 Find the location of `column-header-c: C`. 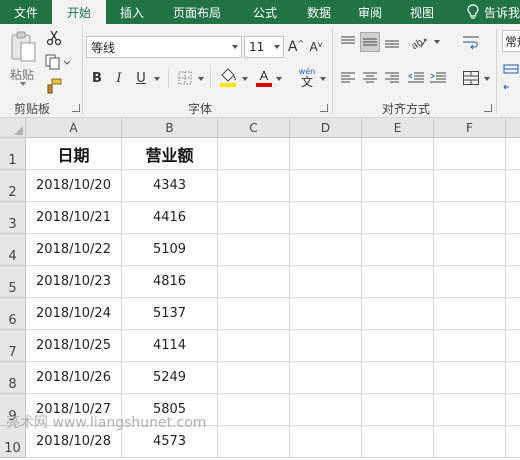

column-header-c: C is located at coordinates (254, 128).